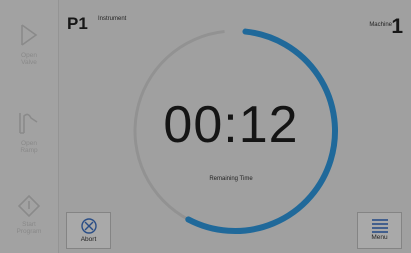 The width and height of the screenshot is (411, 253). I want to click on sidebar-item-program: Start Program, so click(29, 215).